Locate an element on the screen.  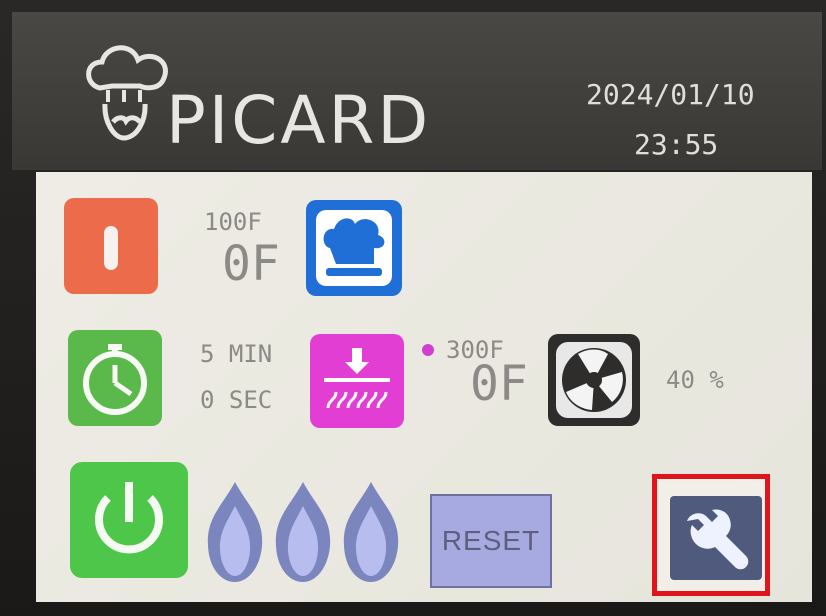
temperature-button is located at coordinates (111, 246).